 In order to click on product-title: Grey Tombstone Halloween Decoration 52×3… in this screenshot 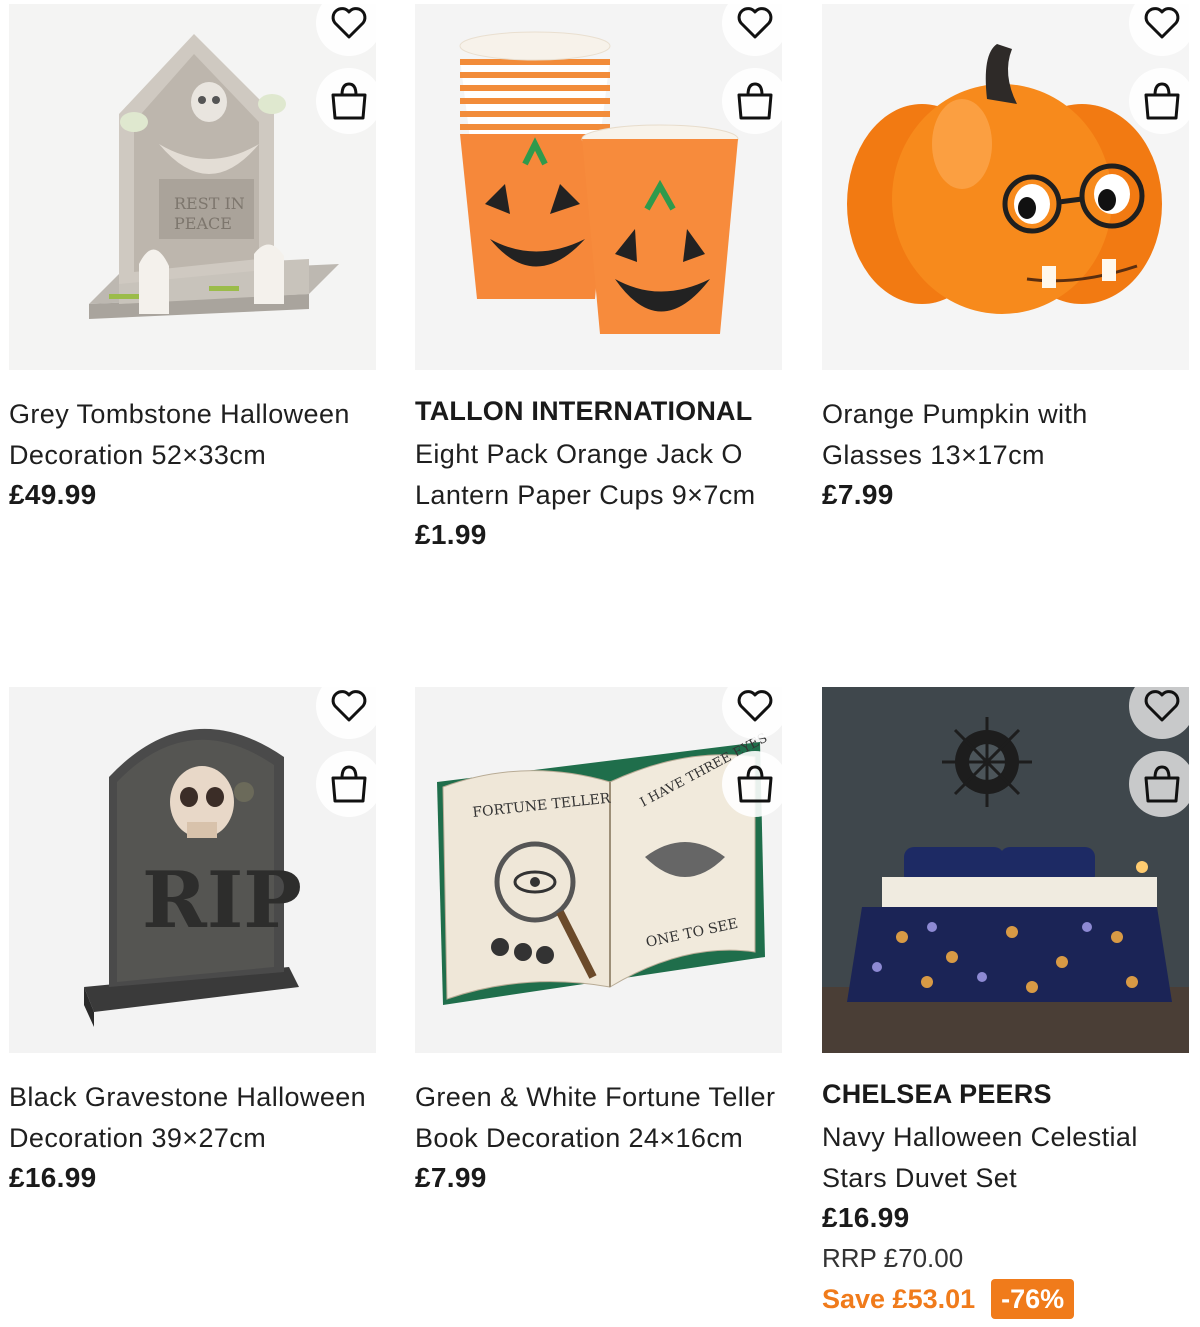, I will do `click(192, 434)`.